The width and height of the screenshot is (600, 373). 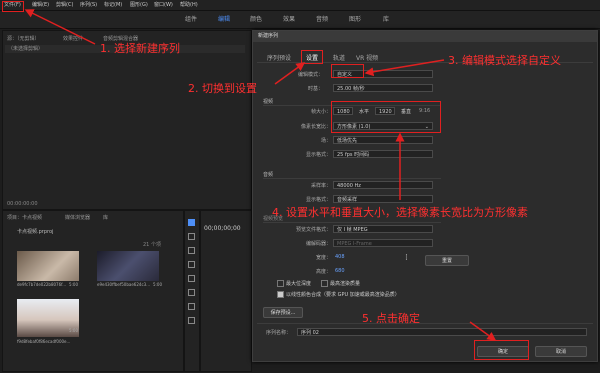 What do you see at coordinates (290, 73) in the screenshot?
I see `arrow-step2` at bounding box center [290, 73].